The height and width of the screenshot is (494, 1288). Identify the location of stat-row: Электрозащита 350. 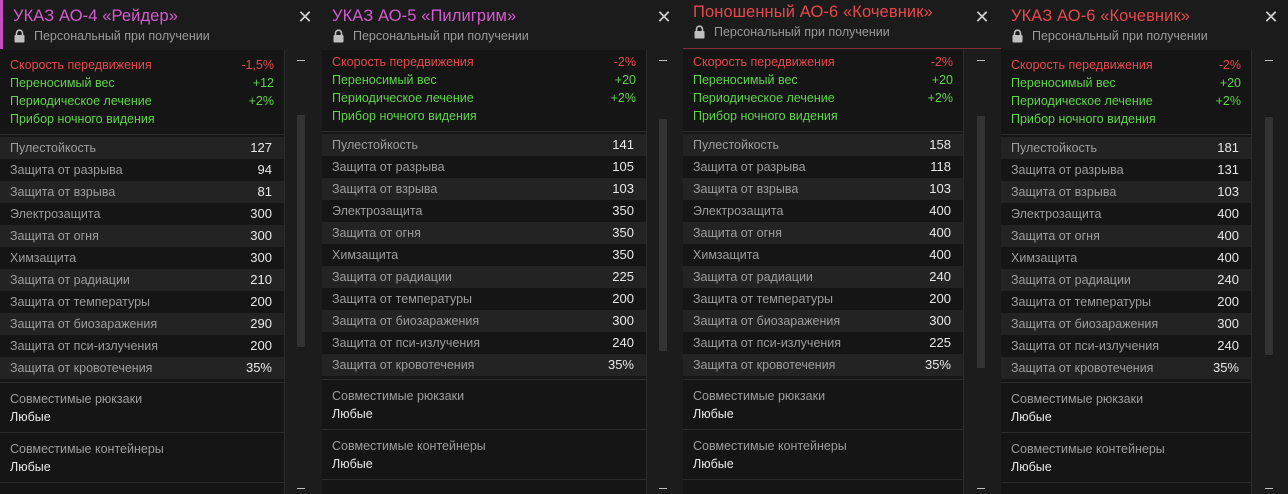
(484, 211).